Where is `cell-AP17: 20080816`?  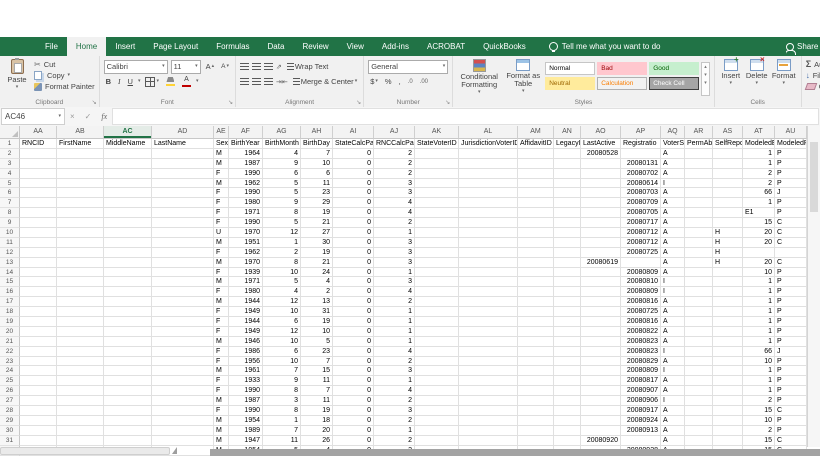
cell-AP17: 20080816 is located at coordinates (641, 302).